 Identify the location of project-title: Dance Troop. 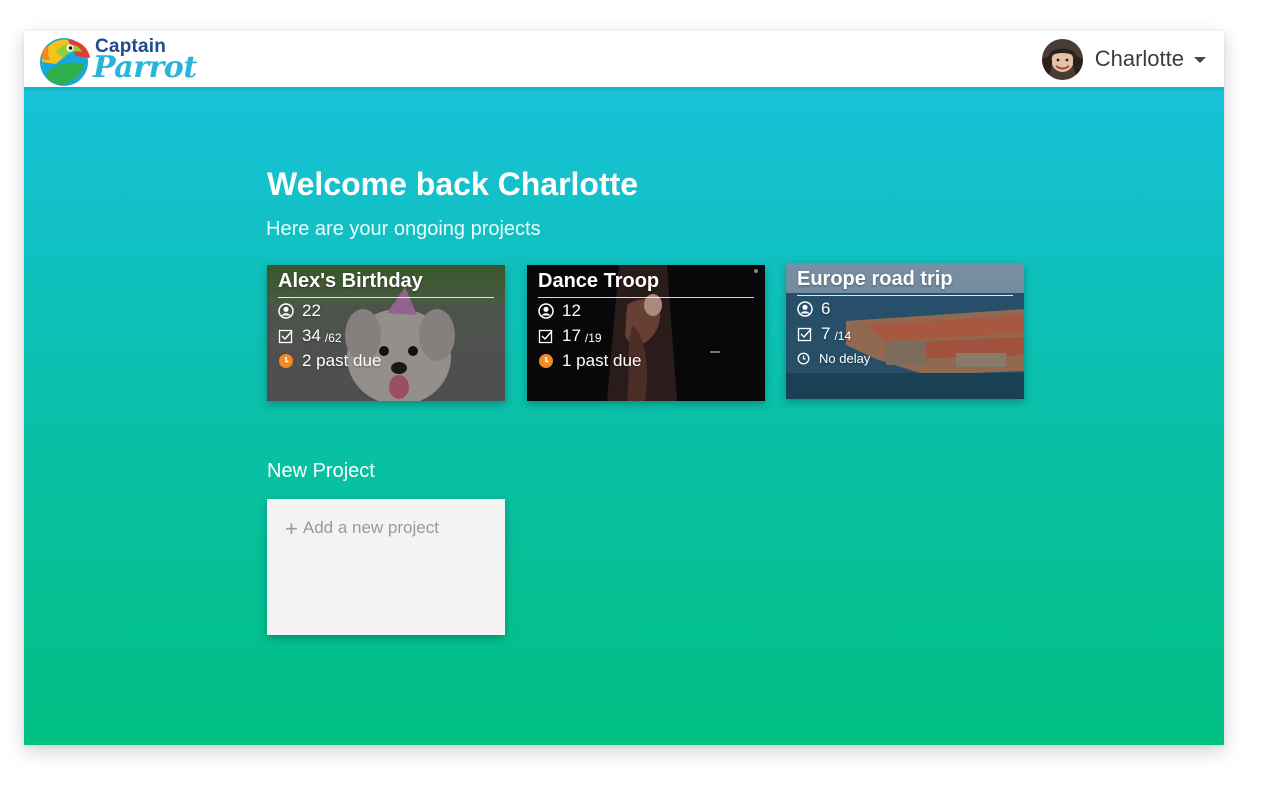
(646, 283).